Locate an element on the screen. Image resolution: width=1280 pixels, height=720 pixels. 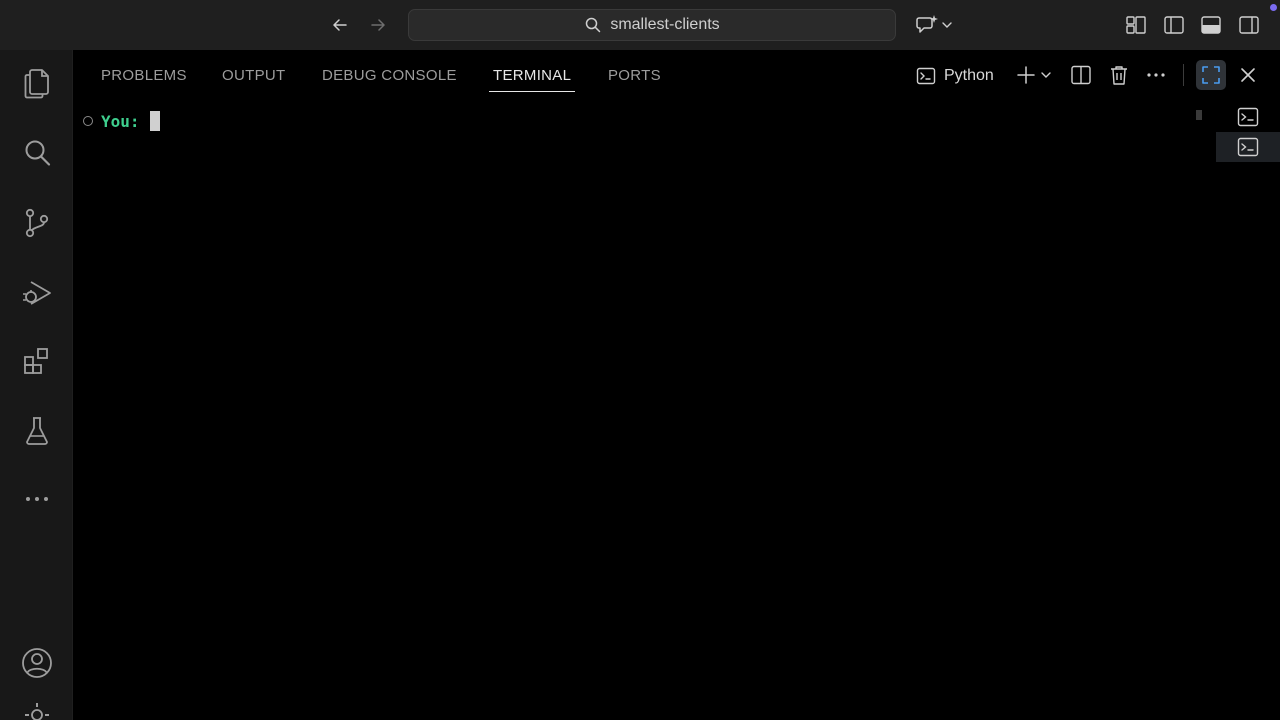
search-button is located at coordinates (36, 153).